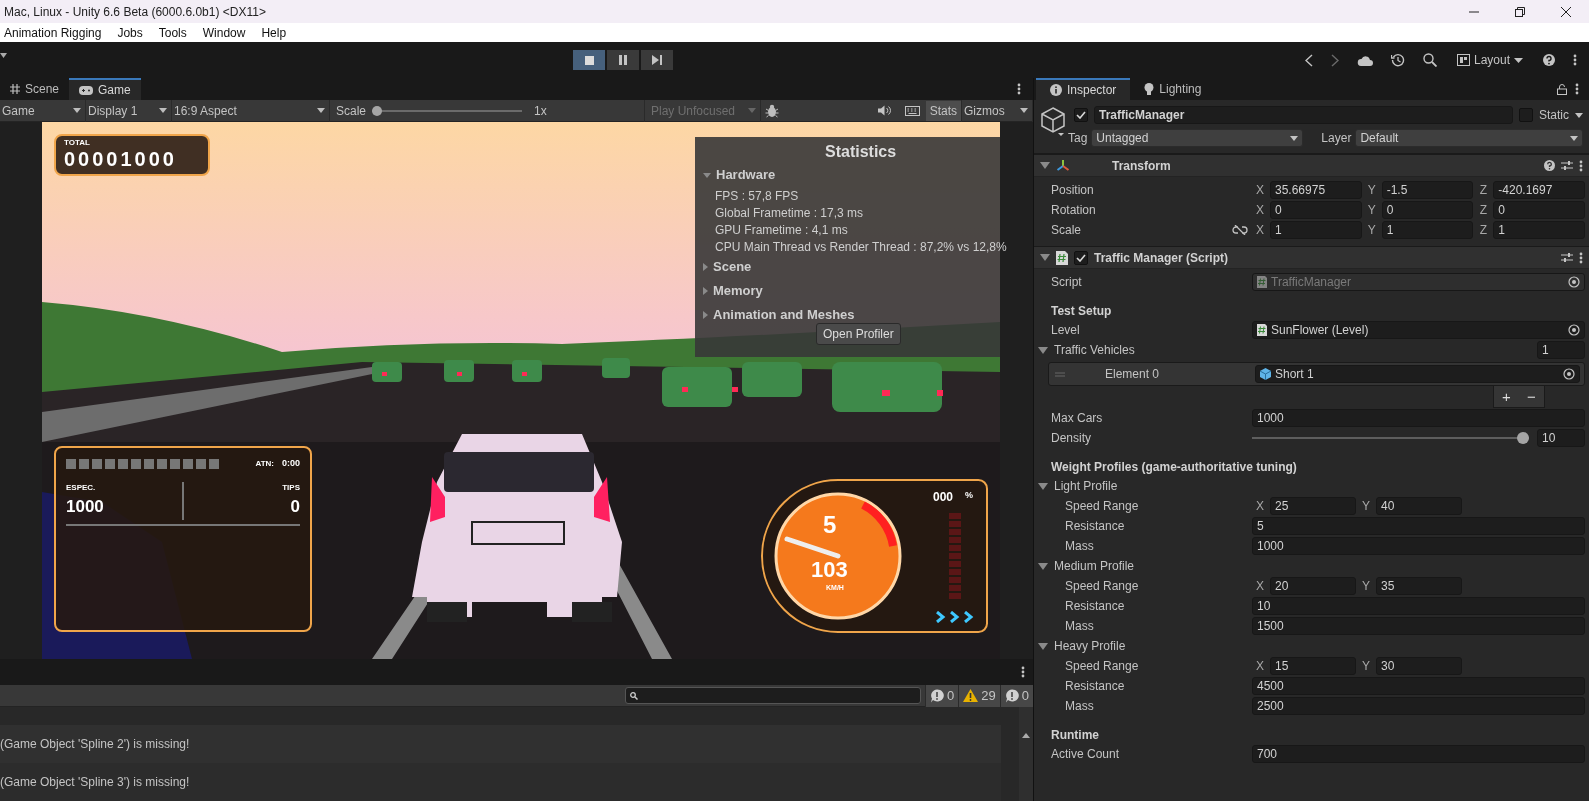 This screenshot has width=1589, height=801. What do you see at coordinates (1418, 526) in the screenshot?
I see `number-field: 5` at bounding box center [1418, 526].